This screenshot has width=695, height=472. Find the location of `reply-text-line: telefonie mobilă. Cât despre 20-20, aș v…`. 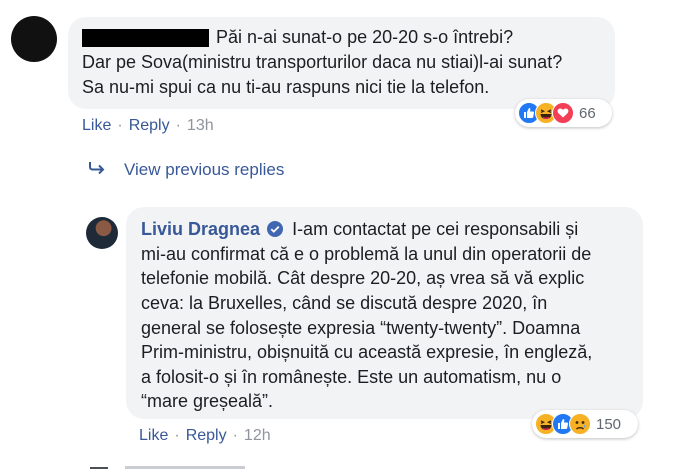

reply-text-line: telefonie mobilă. Cât despre 20-20, aș v… is located at coordinates (363, 278).